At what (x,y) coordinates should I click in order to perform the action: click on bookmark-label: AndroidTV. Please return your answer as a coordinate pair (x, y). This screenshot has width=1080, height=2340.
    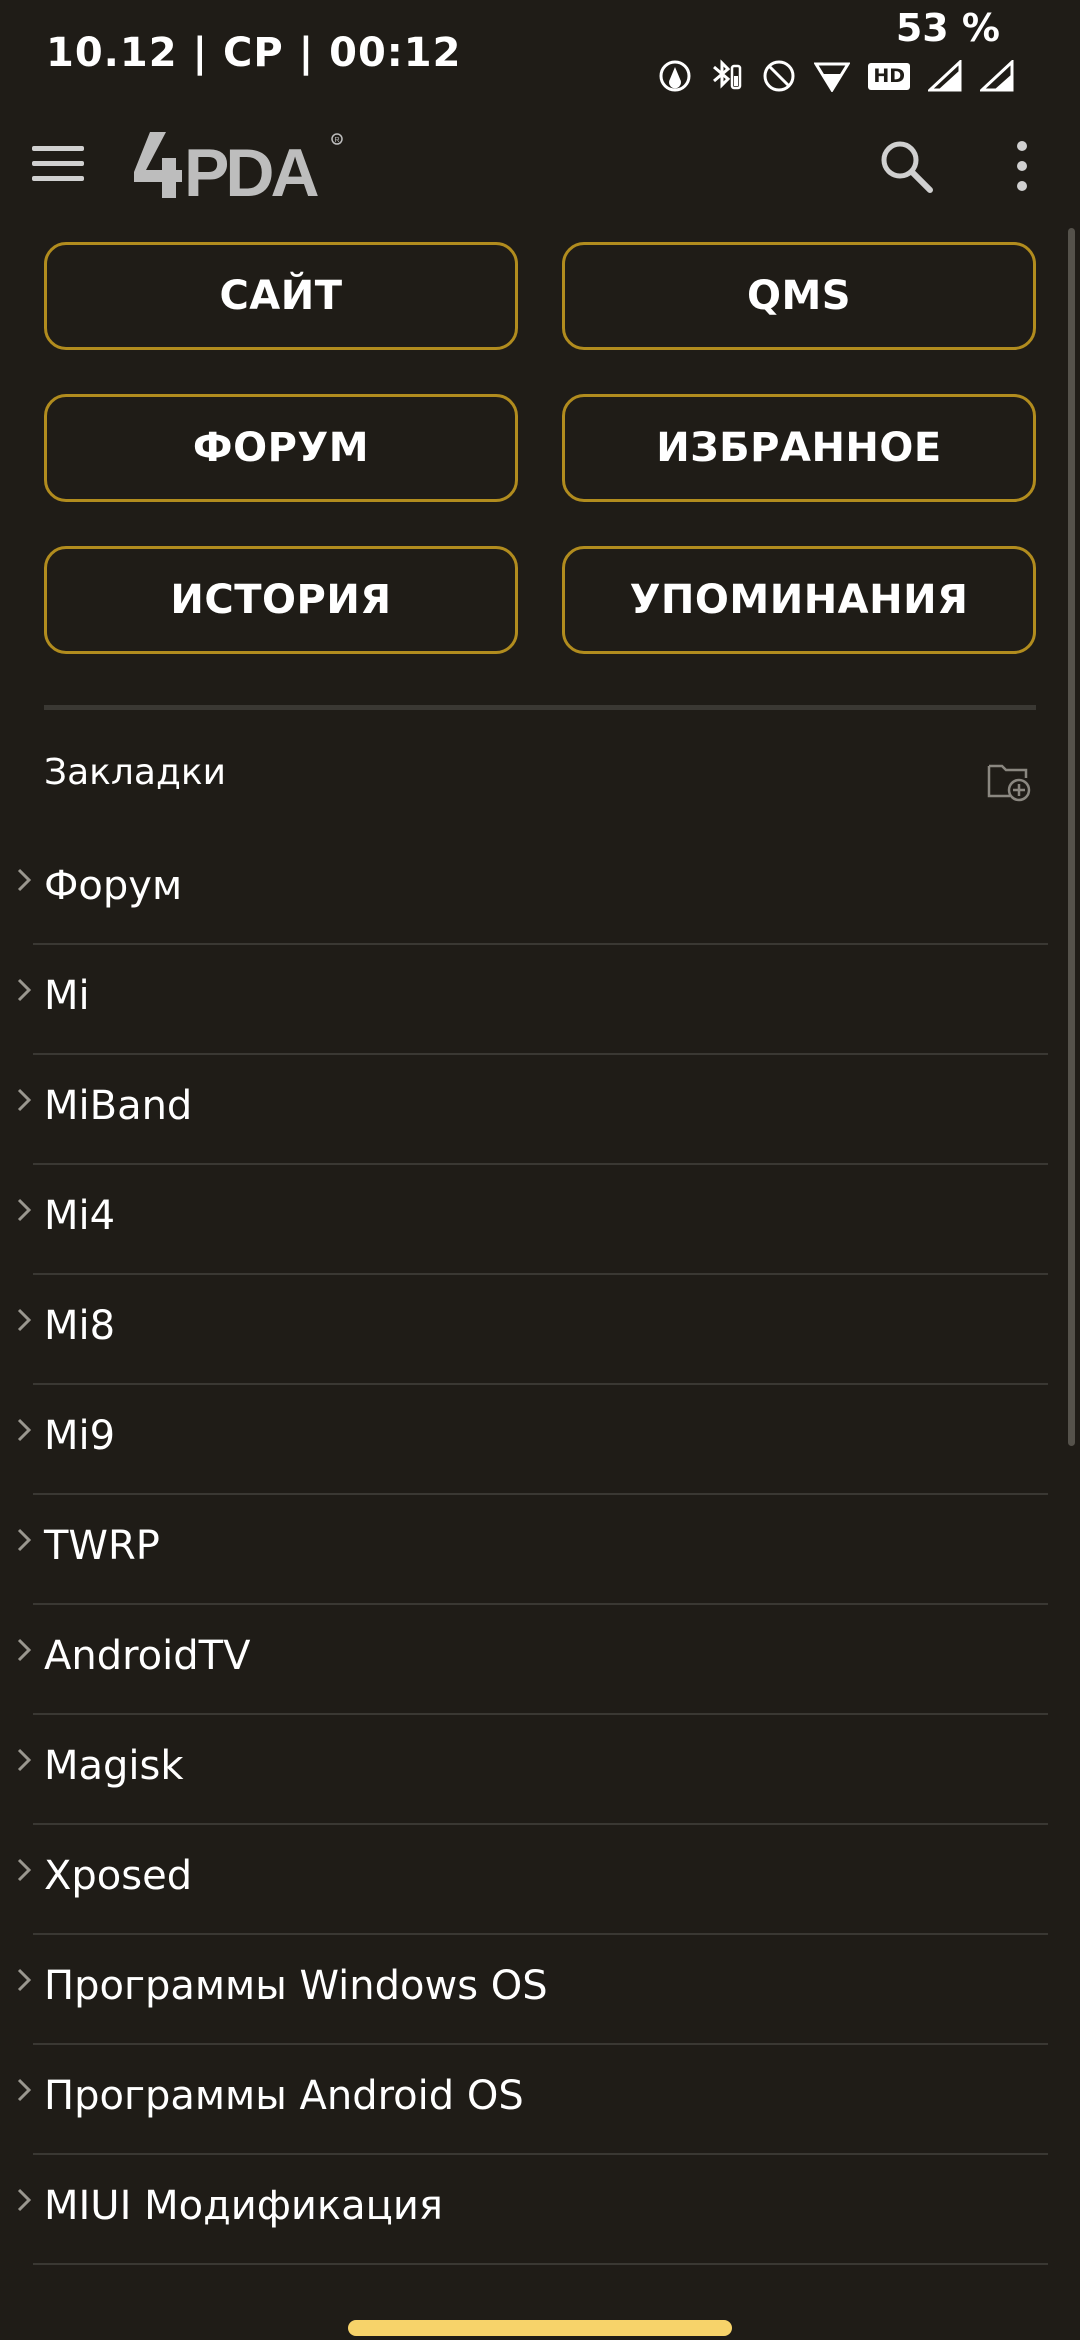
    Looking at the image, I should click on (147, 1656).